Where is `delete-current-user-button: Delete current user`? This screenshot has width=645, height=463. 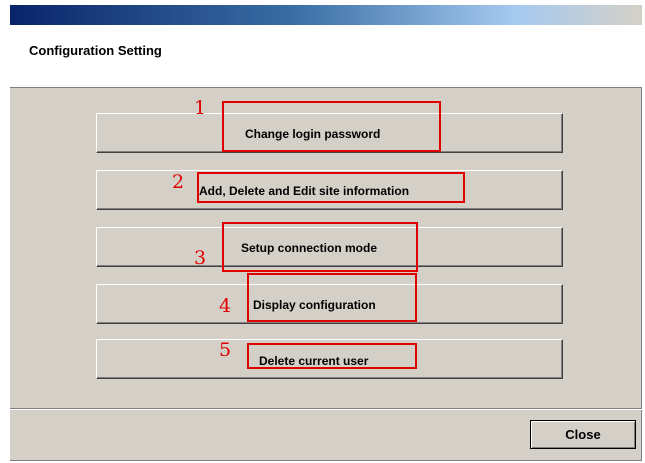
delete-current-user-button: Delete current user is located at coordinates (329, 359).